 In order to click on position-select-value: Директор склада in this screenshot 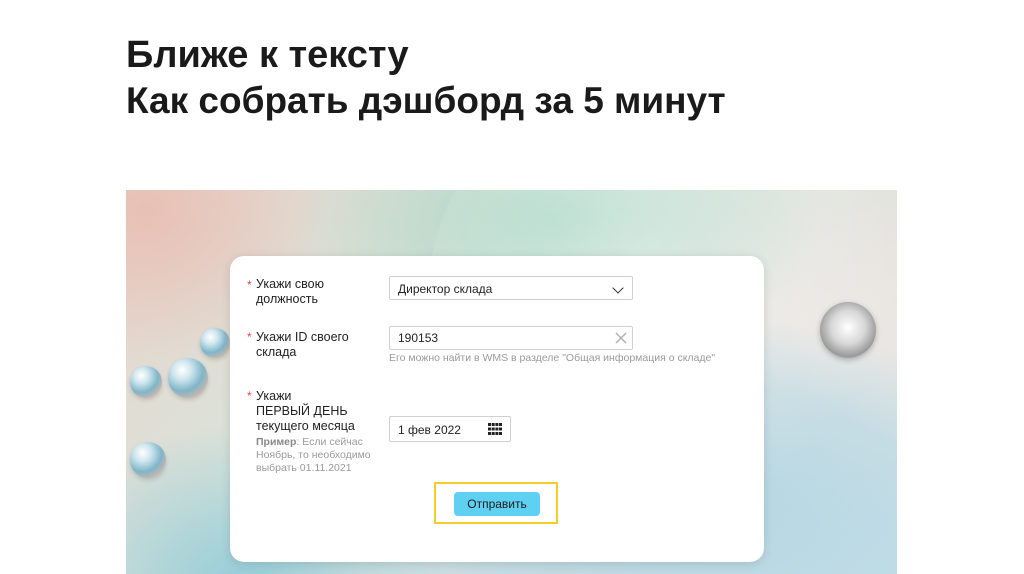, I will do `click(445, 289)`.